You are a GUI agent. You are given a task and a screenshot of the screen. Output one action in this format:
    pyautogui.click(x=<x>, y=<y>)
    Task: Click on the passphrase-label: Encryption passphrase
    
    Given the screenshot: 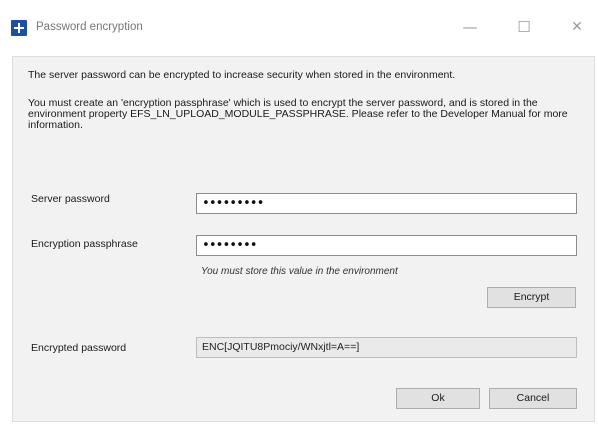 What is the action you would take?
    pyautogui.click(x=84, y=244)
    